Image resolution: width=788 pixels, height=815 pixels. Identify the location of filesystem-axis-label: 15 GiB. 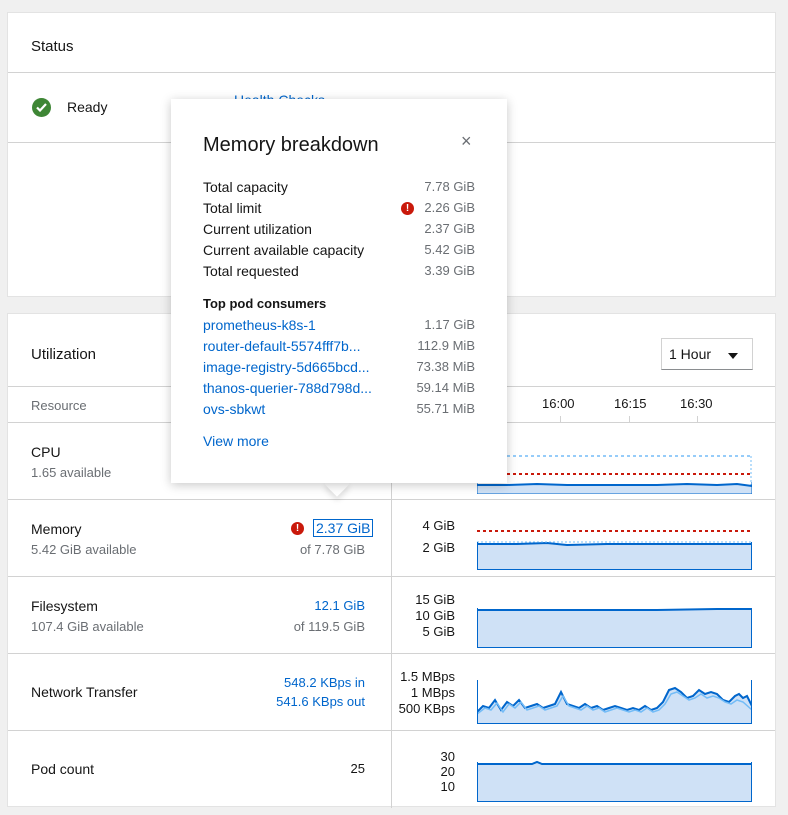
(435, 599).